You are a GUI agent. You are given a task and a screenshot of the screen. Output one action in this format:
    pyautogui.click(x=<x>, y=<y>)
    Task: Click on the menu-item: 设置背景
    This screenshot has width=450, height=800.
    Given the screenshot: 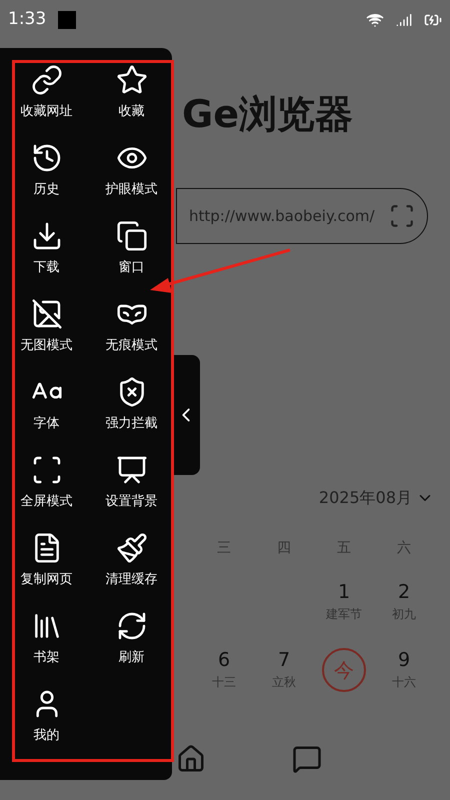 What is the action you would take?
    pyautogui.click(x=132, y=483)
    